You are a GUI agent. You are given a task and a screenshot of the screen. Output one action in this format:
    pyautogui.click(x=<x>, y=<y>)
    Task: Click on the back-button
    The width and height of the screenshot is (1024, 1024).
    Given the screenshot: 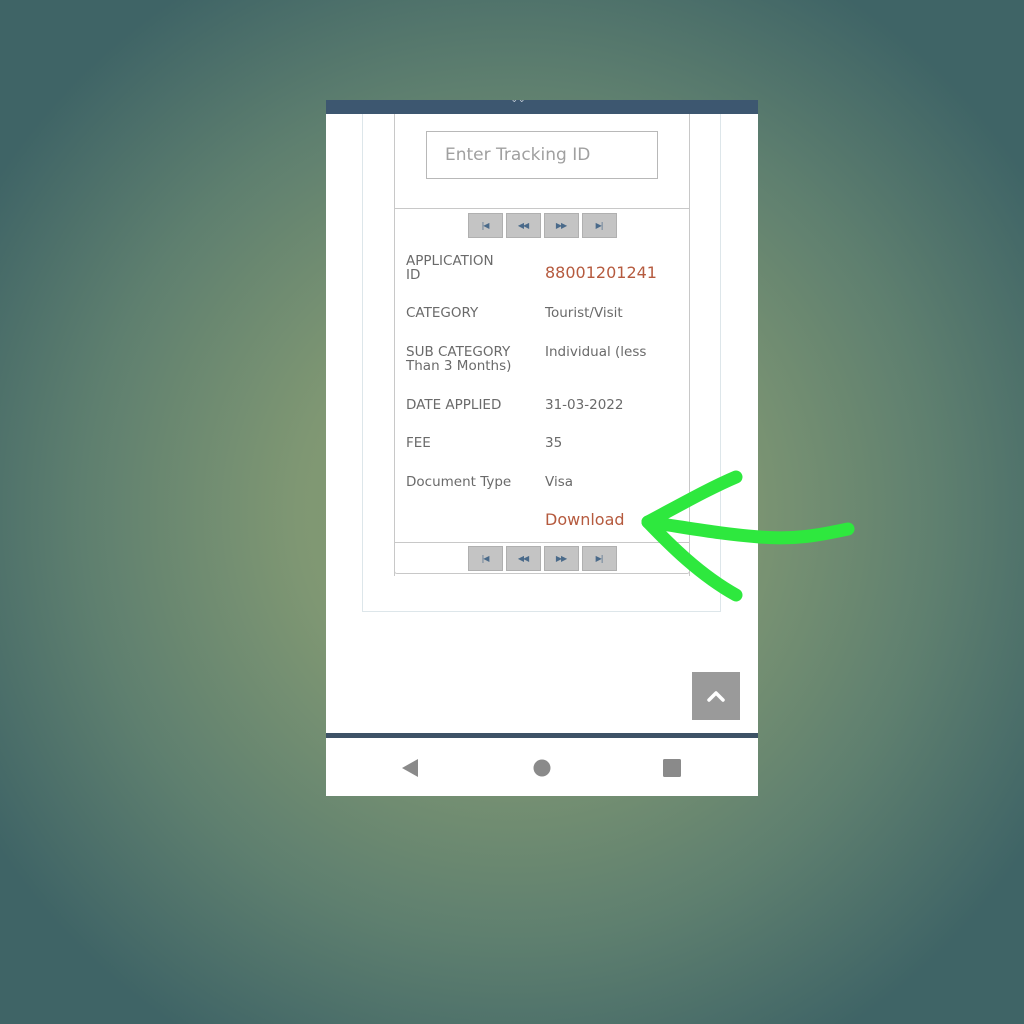 What is the action you would take?
    pyautogui.click(x=410, y=768)
    